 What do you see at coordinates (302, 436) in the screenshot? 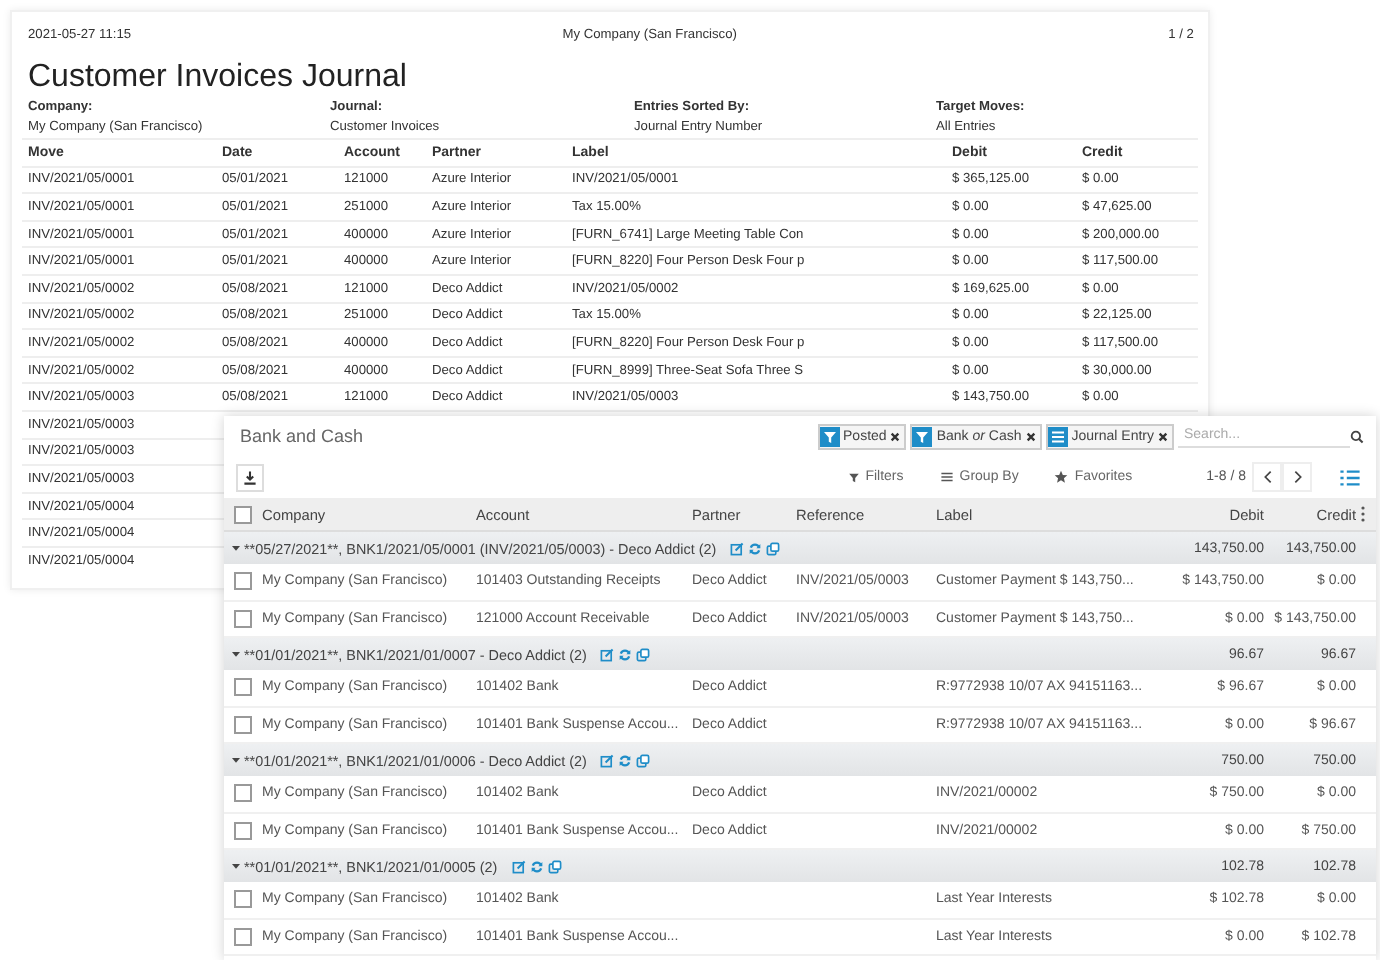
I see `view-title: Bank and Cash` at bounding box center [302, 436].